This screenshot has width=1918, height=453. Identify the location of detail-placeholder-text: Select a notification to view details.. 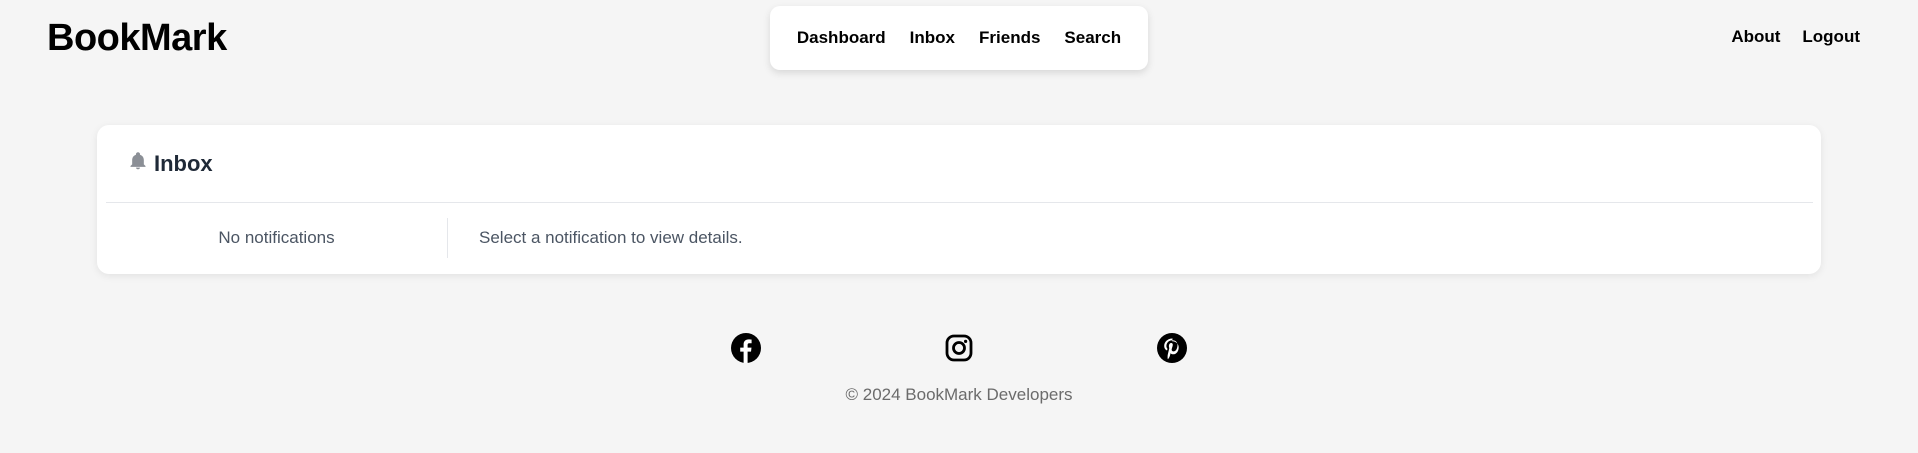
(611, 237).